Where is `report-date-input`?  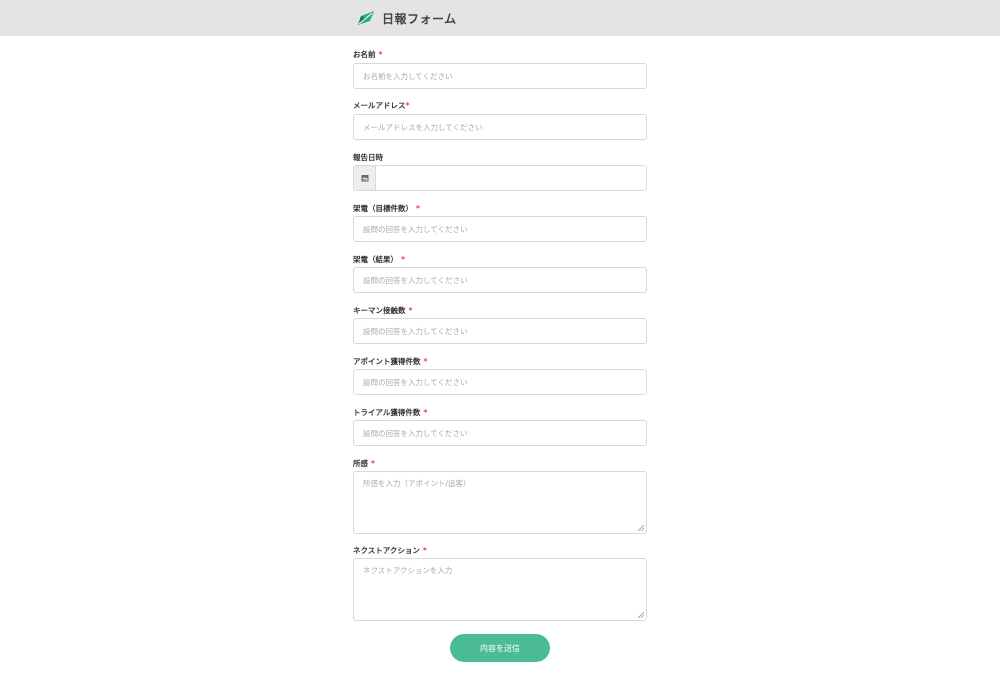 report-date-input is located at coordinates (500, 178).